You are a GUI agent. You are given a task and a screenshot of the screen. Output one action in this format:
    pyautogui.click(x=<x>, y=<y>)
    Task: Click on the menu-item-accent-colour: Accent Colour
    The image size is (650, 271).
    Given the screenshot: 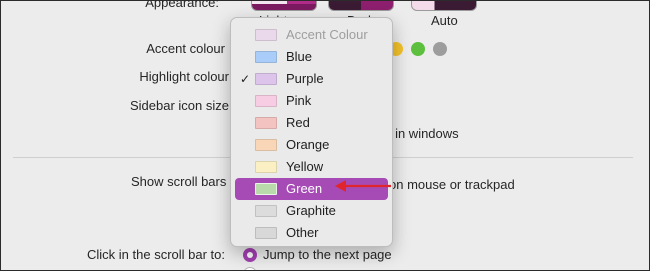 What is the action you would take?
    pyautogui.click(x=311, y=35)
    